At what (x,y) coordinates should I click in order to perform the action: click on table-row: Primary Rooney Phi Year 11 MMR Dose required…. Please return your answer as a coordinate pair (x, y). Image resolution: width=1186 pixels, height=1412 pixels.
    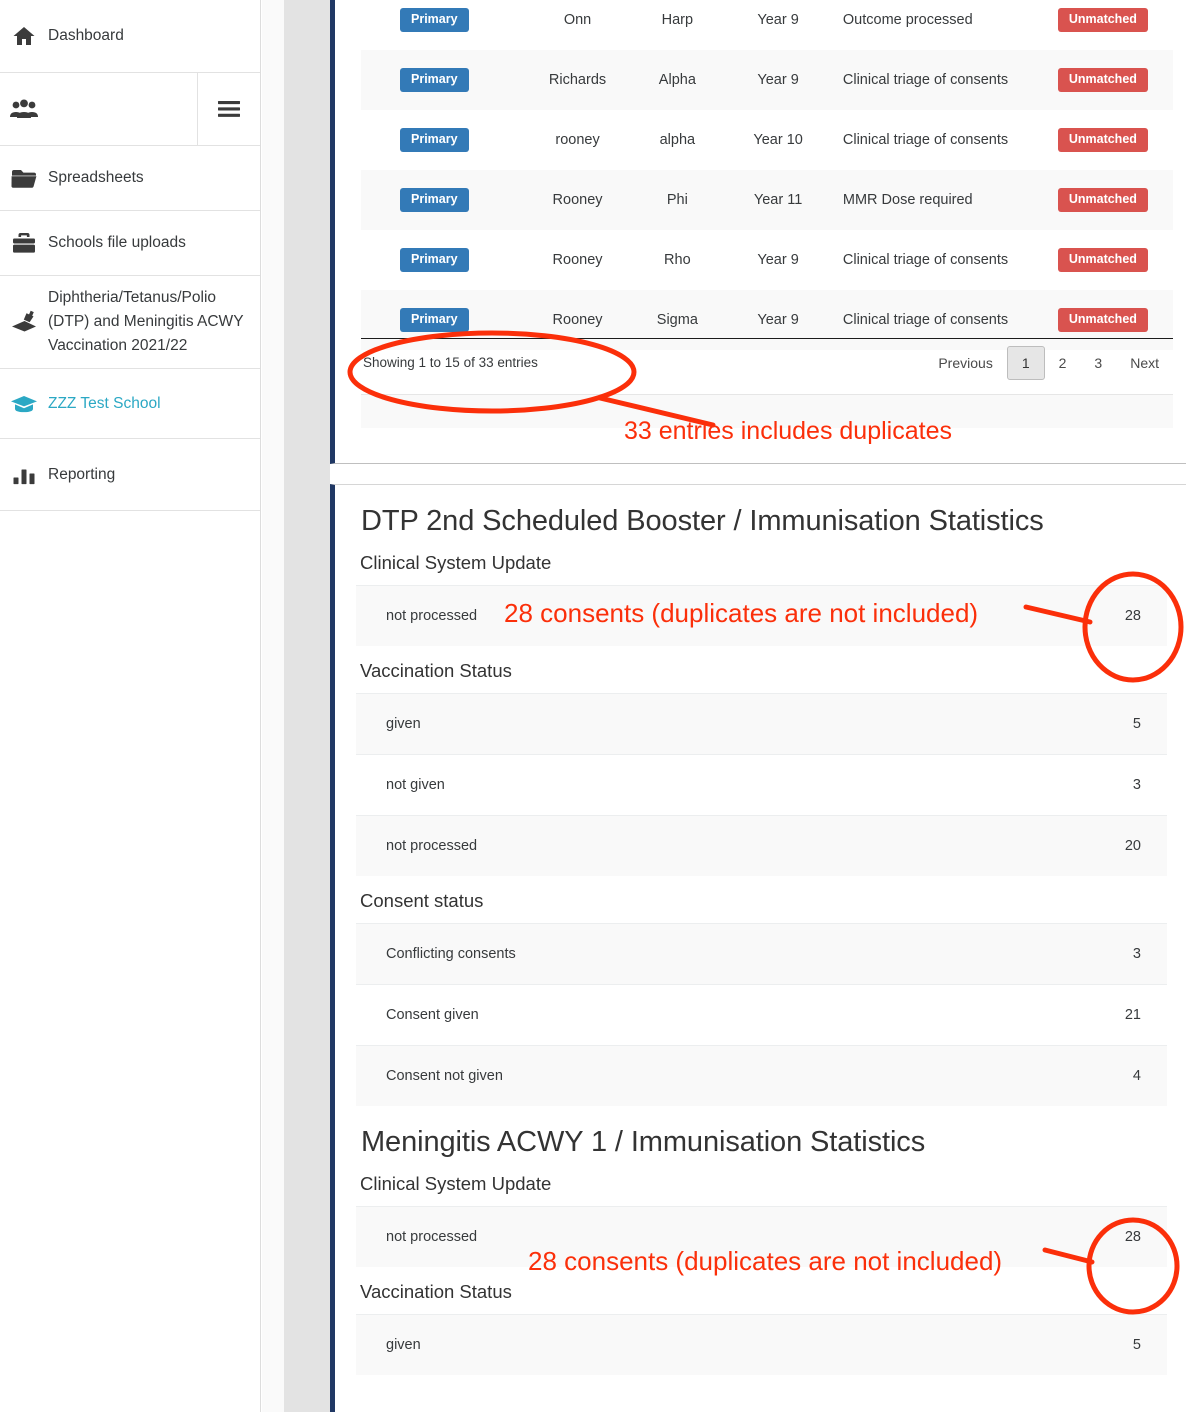
    Looking at the image, I should click on (767, 200).